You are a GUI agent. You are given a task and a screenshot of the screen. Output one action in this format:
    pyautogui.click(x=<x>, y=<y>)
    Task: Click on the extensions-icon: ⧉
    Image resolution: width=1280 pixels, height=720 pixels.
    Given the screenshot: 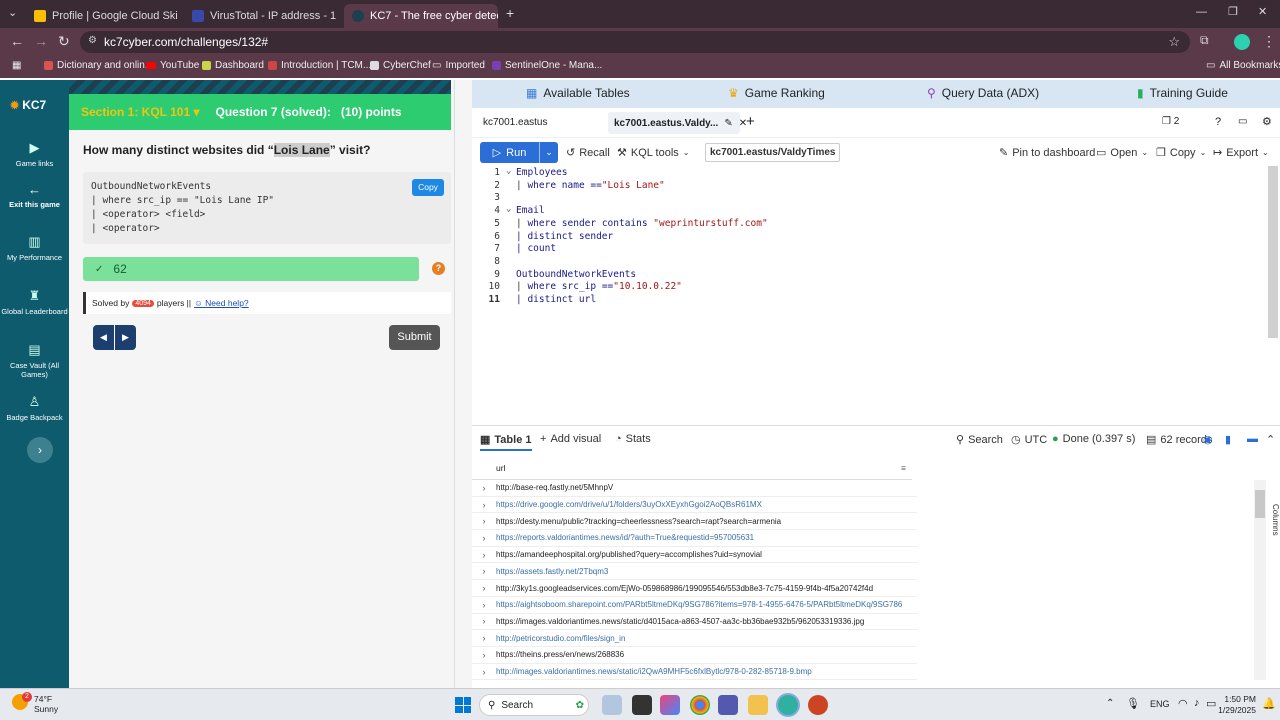 What is the action you would take?
    pyautogui.click(x=1204, y=40)
    